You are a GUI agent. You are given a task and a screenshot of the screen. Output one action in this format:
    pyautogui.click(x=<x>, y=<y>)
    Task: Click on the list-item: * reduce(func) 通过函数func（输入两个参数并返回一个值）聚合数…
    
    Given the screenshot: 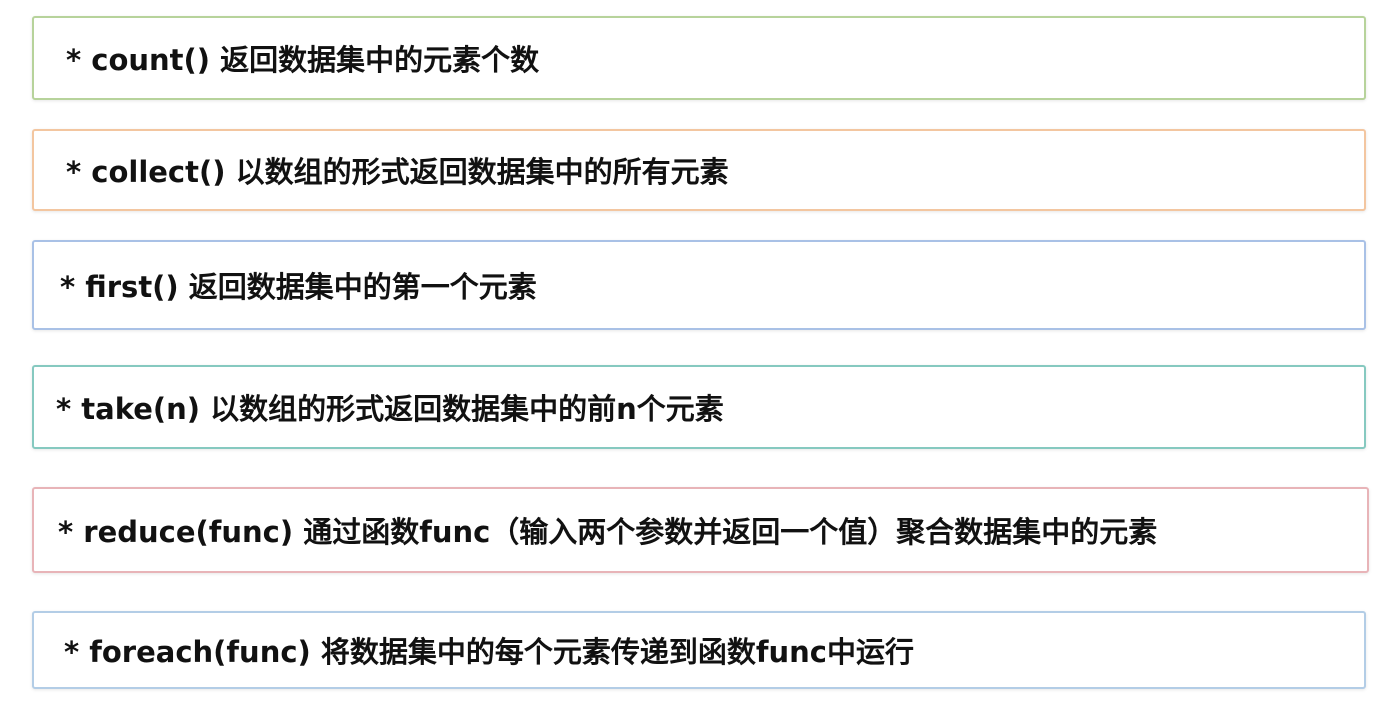 What is the action you would take?
    pyautogui.click(x=700, y=530)
    